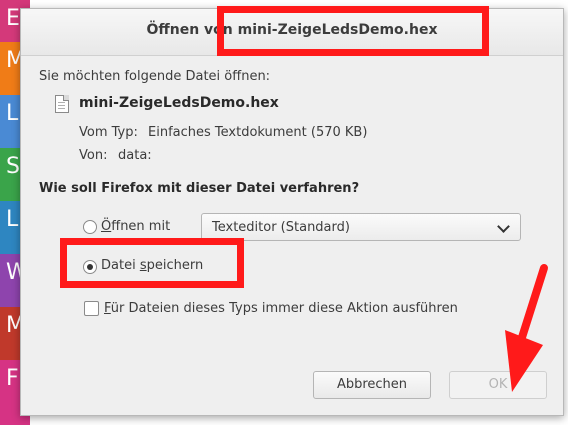  I want to click on red-arrow-icon, so click(526, 328).